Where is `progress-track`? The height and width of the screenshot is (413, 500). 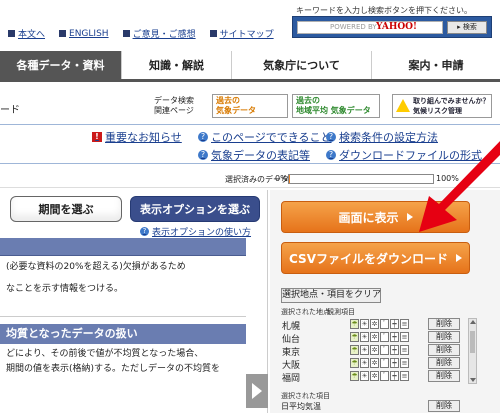
progress-track is located at coordinates (361, 179).